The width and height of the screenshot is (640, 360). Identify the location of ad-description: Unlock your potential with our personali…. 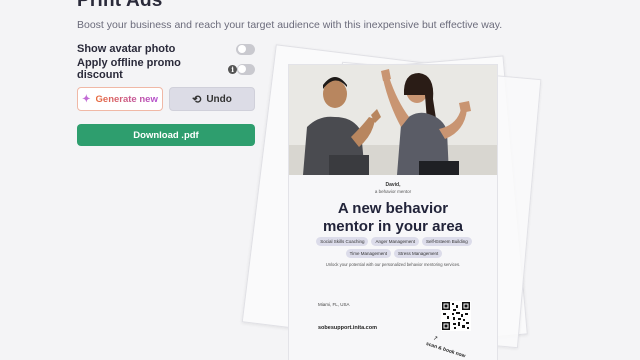
(393, 264).